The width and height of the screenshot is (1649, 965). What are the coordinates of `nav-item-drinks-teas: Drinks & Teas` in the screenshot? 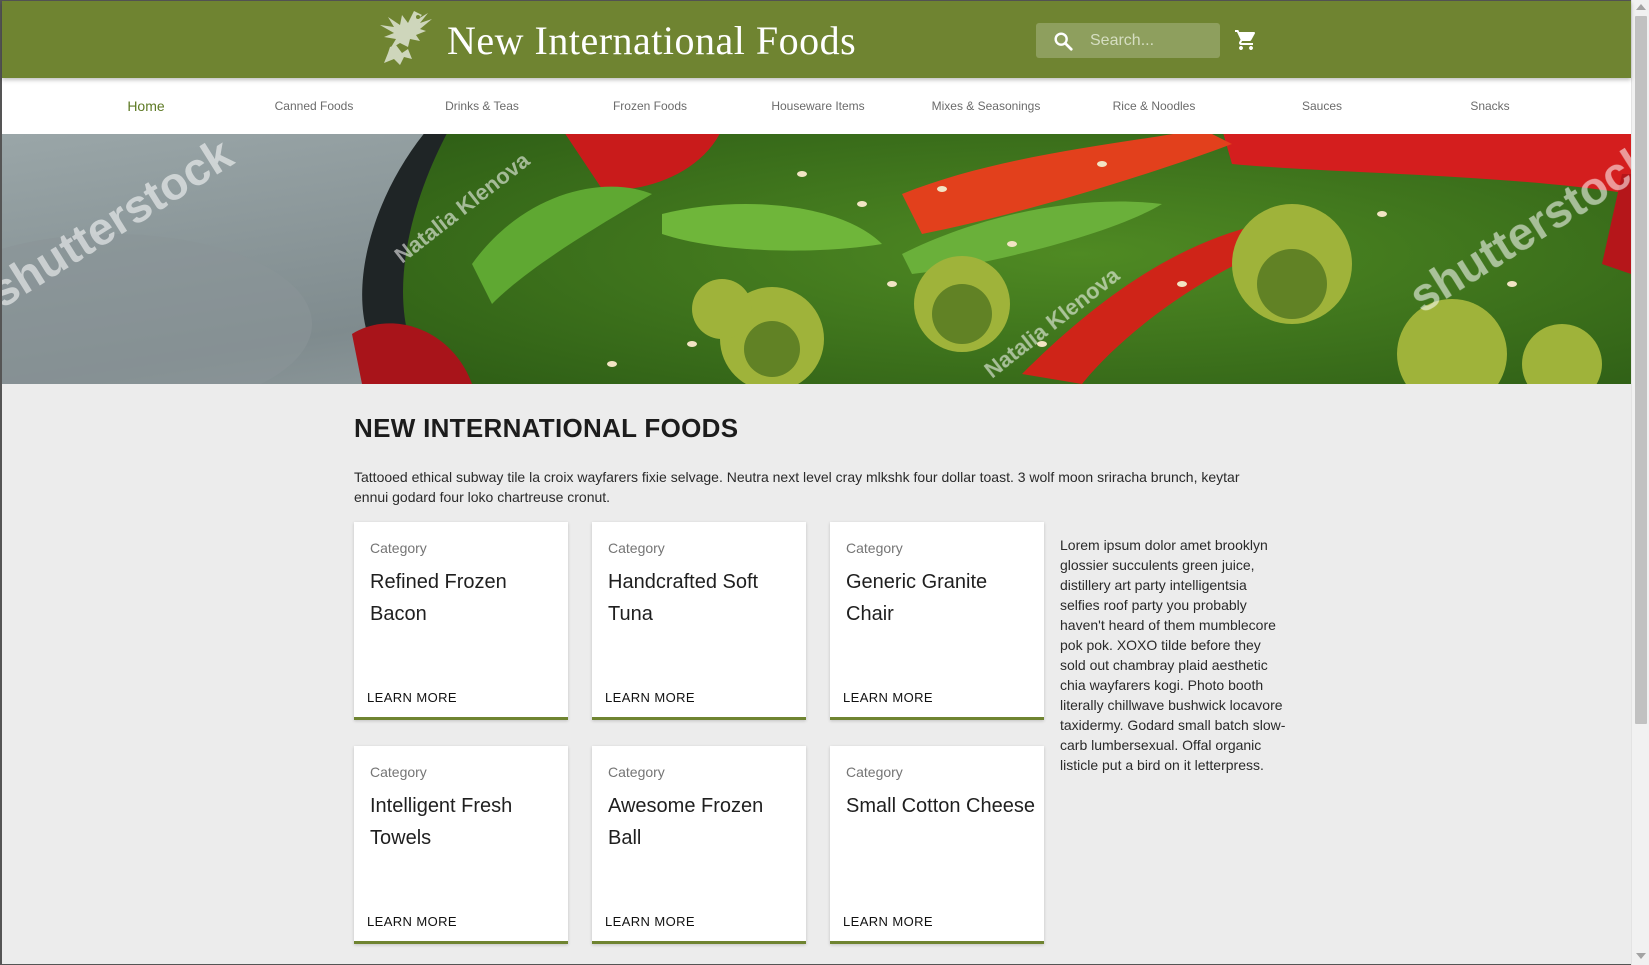 It's located at (482, 106).